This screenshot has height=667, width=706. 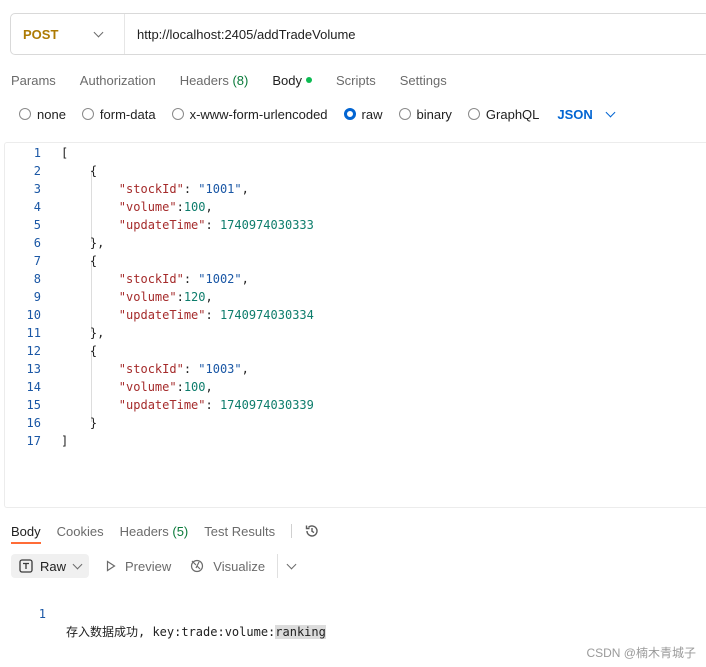 I want to click on code-text: "volume":120,, so click(x=137, y=297).